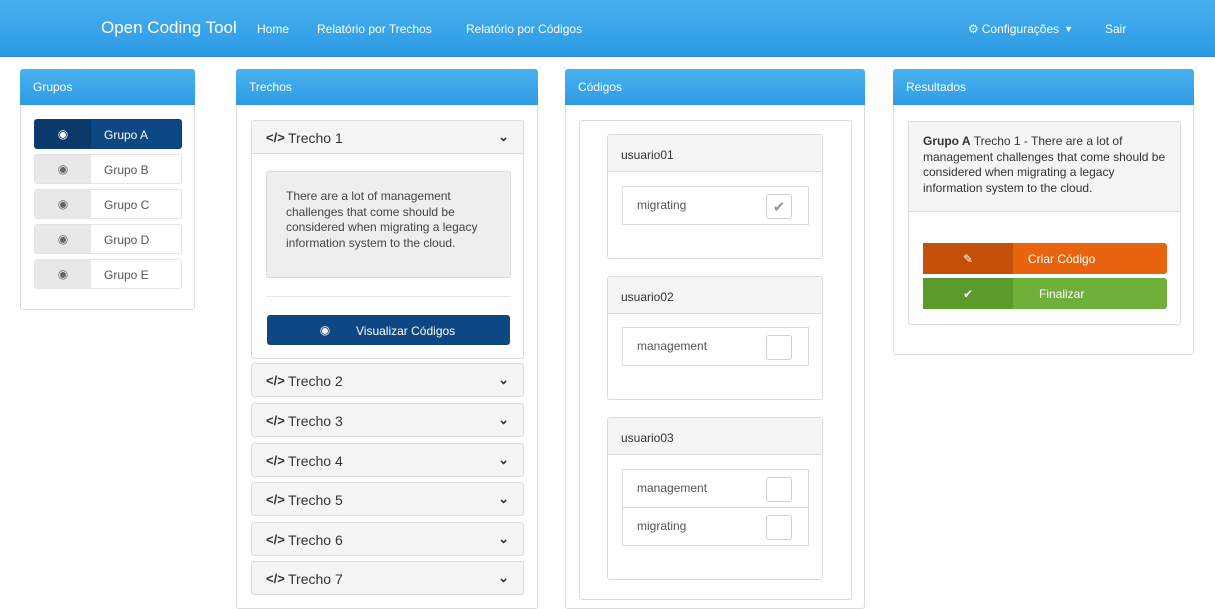 This screenshot has width=1215, height=609. Describe the element at coordinates (126, 135) in the screenshot. I see `group-label: Grupo A` at that location.